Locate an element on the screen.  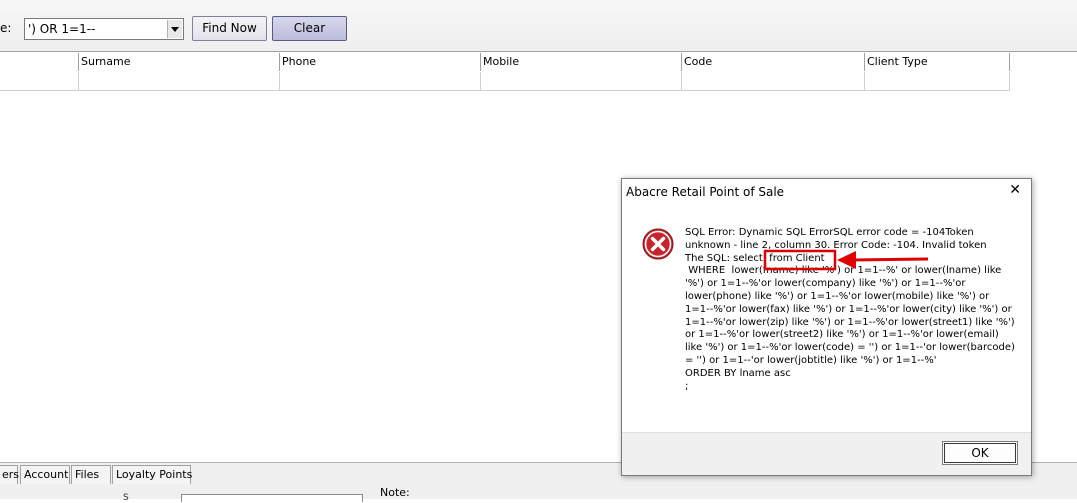
close-icon: ✕ is located at coordinates (1015, 190).